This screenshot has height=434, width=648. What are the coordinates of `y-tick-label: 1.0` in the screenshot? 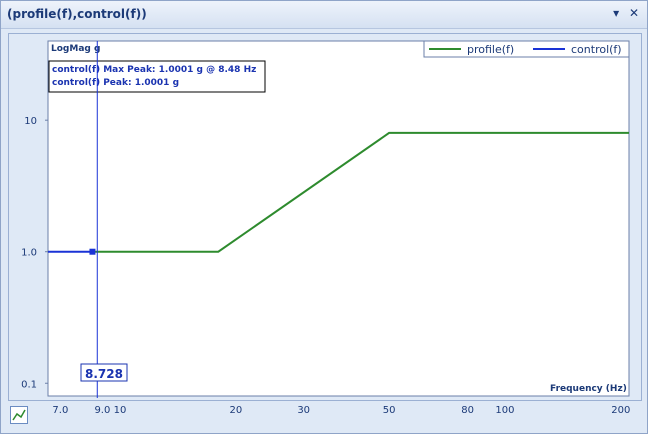 It's located at (29, 253).